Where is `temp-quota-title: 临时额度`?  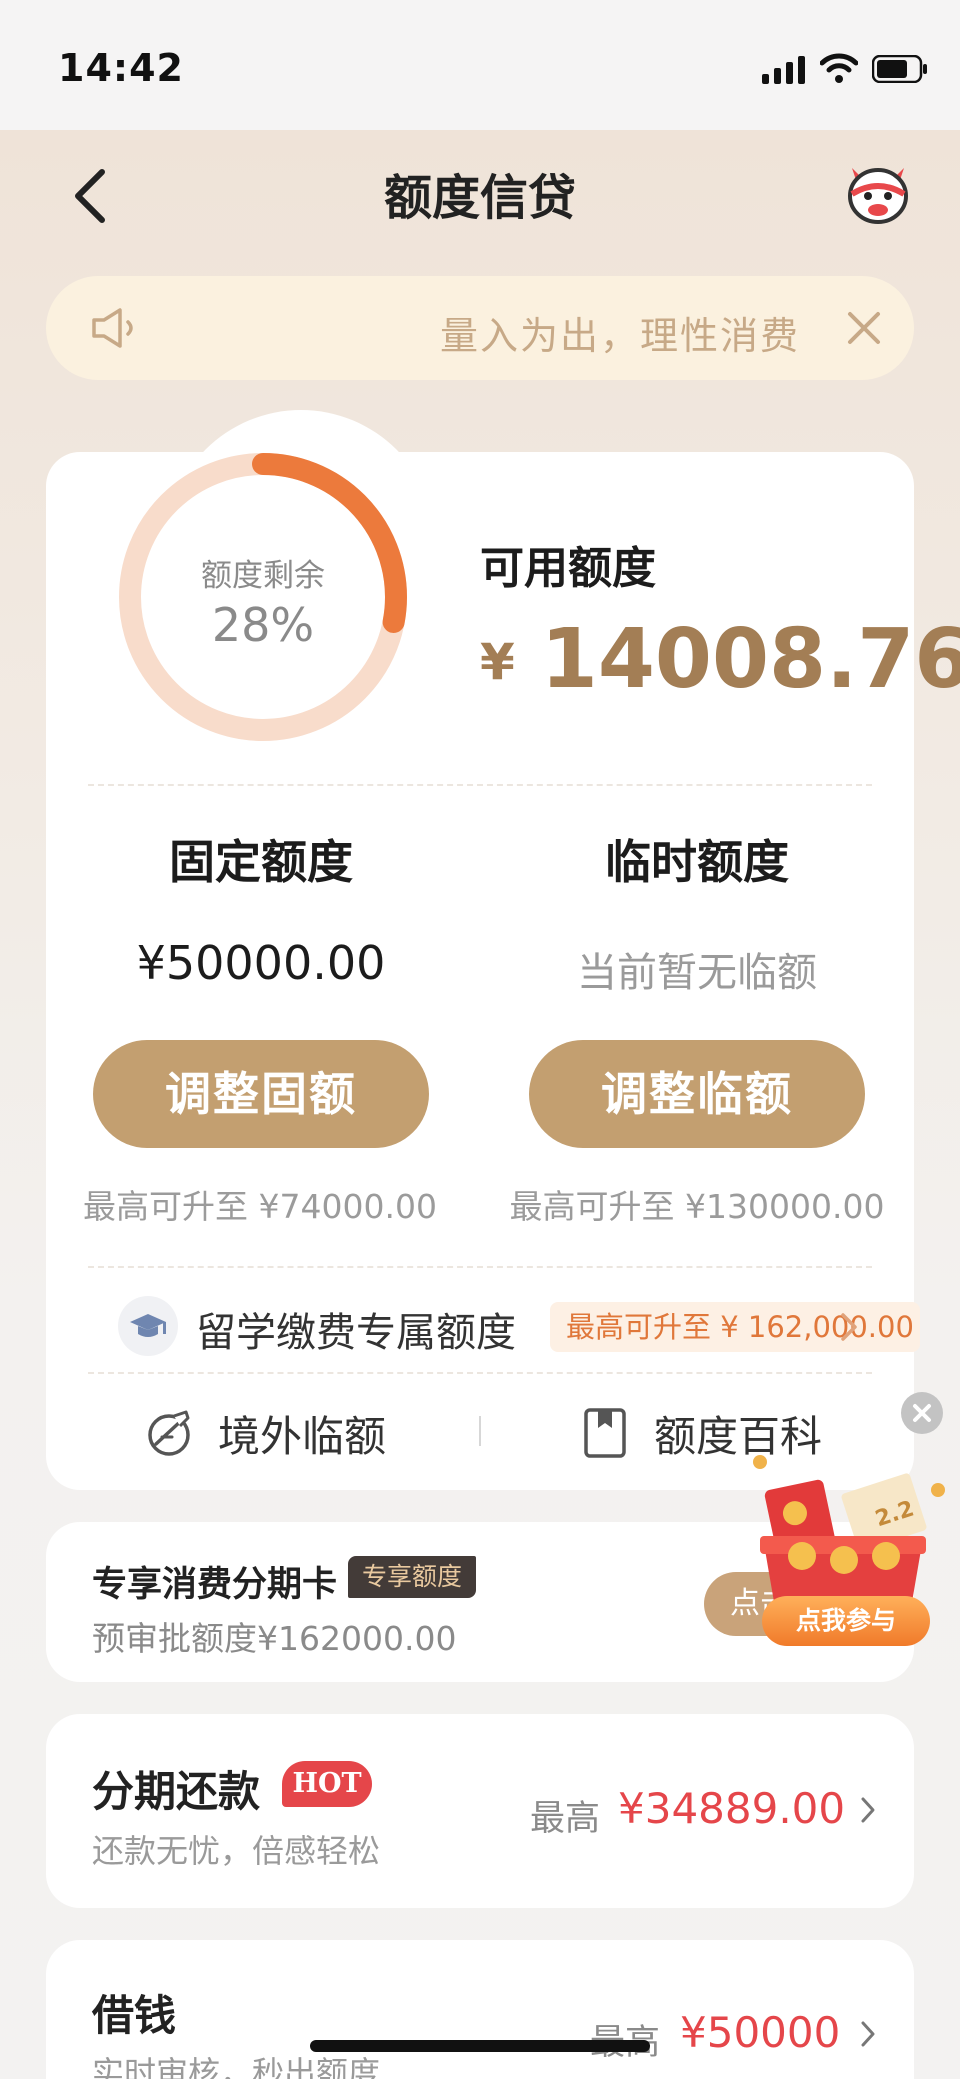 temp-quota-title: 临时额度 is located at coordinates (697, 862).